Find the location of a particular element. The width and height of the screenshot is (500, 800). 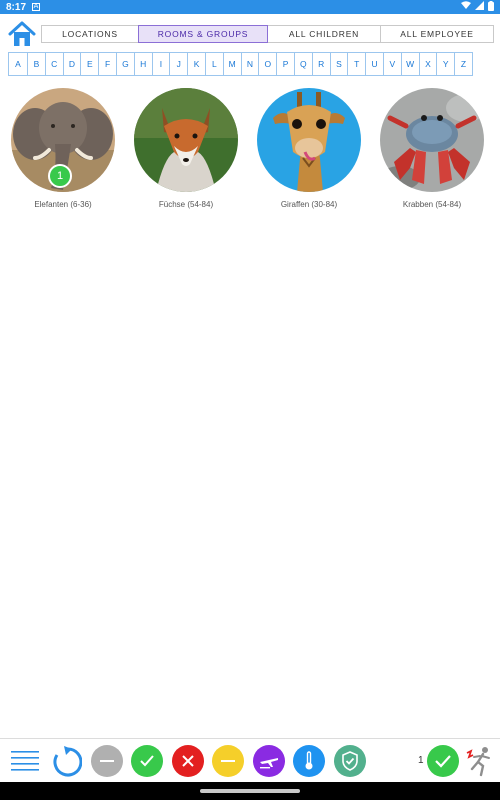

letter-w: W is located at coordinates (410, 64).